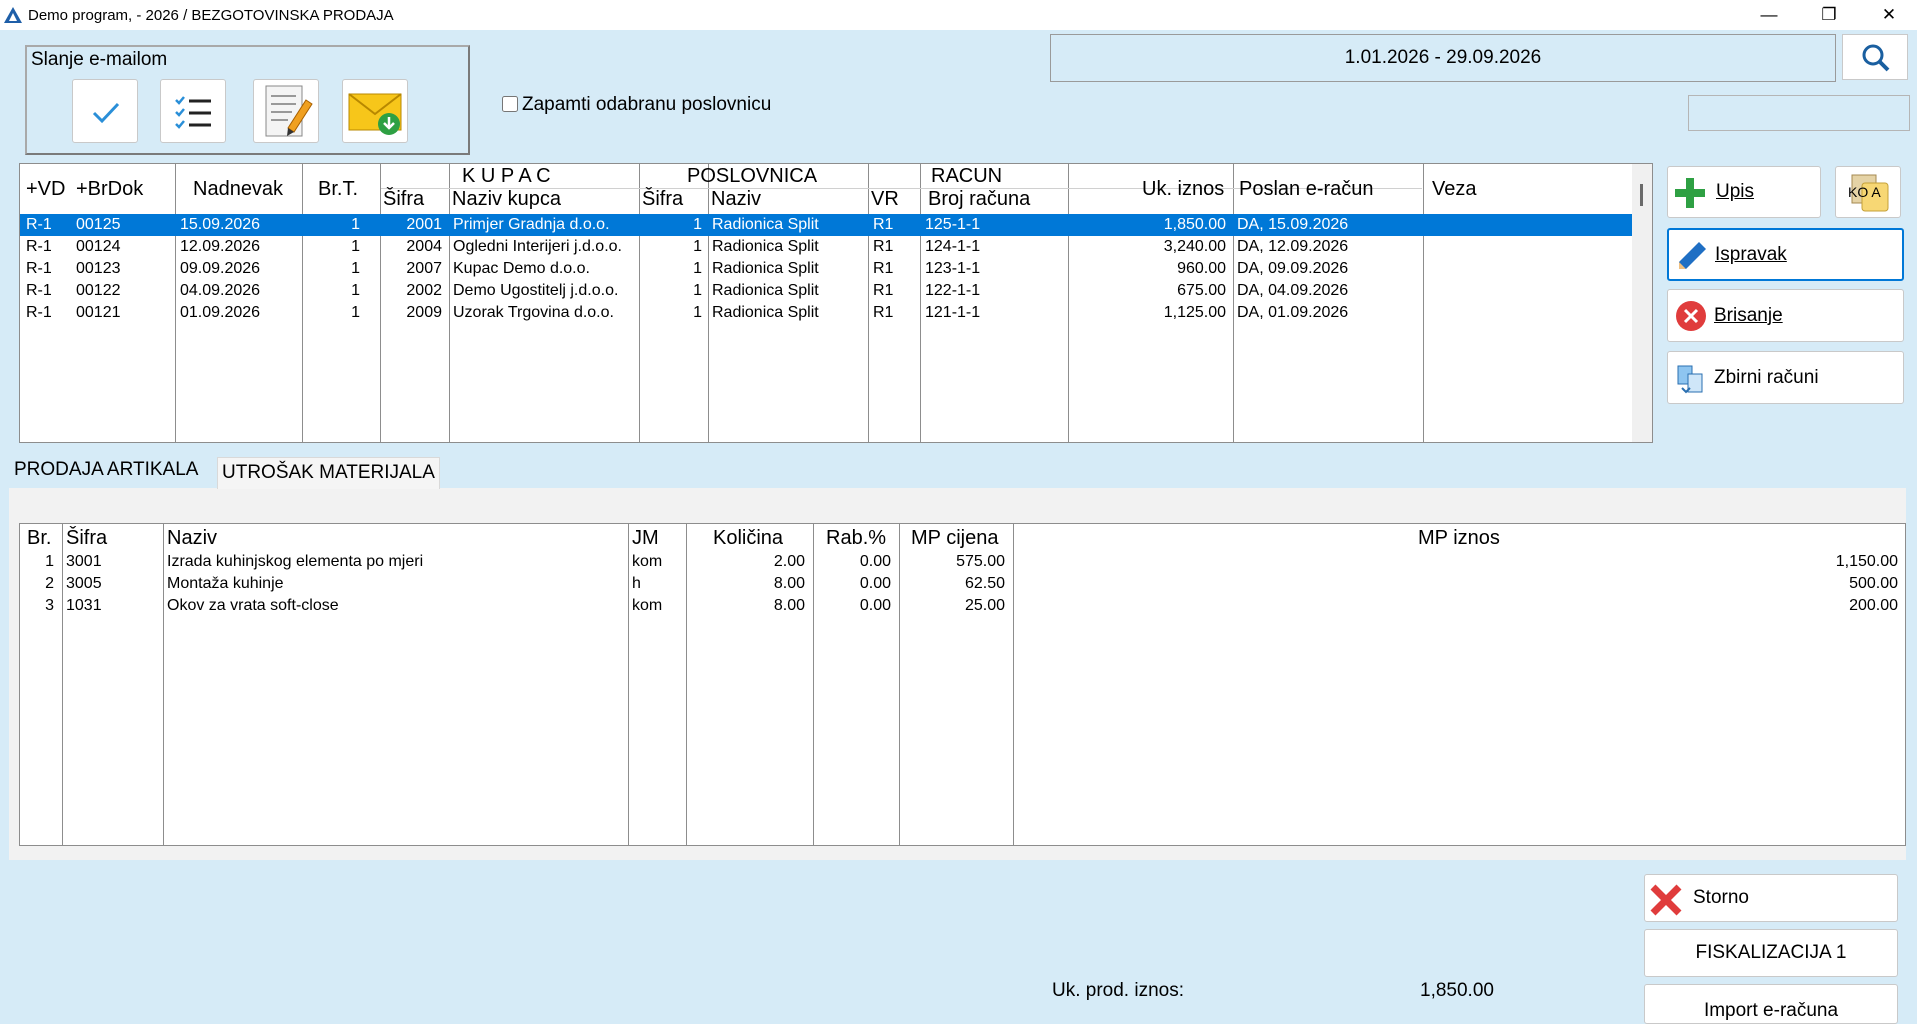 Image resolution: width=1917 pixels, height=1024 pixels. What do you see at coordinates (1771, 898) in the screenshot?
I see `storno-button: Storno` at bounding box center [1771, 898].